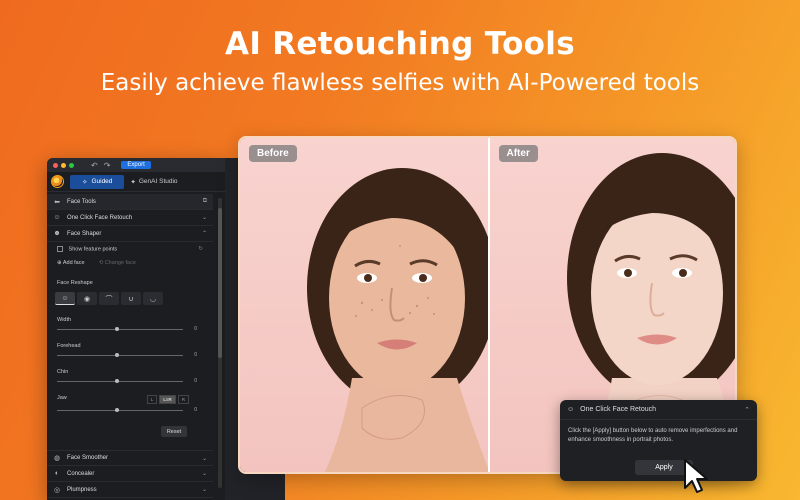  I want to click on change-face-label: Change face, so click(120, 263).